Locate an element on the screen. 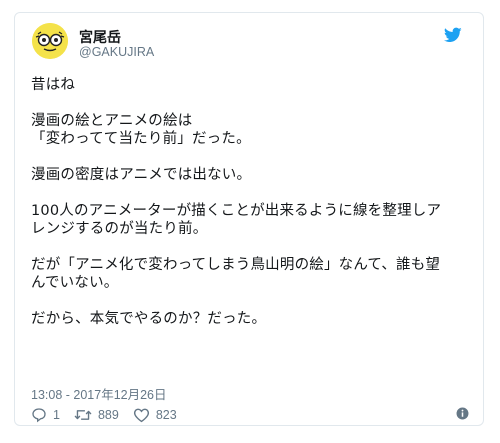  like-button: 823 is located at coordinates (155, 415).